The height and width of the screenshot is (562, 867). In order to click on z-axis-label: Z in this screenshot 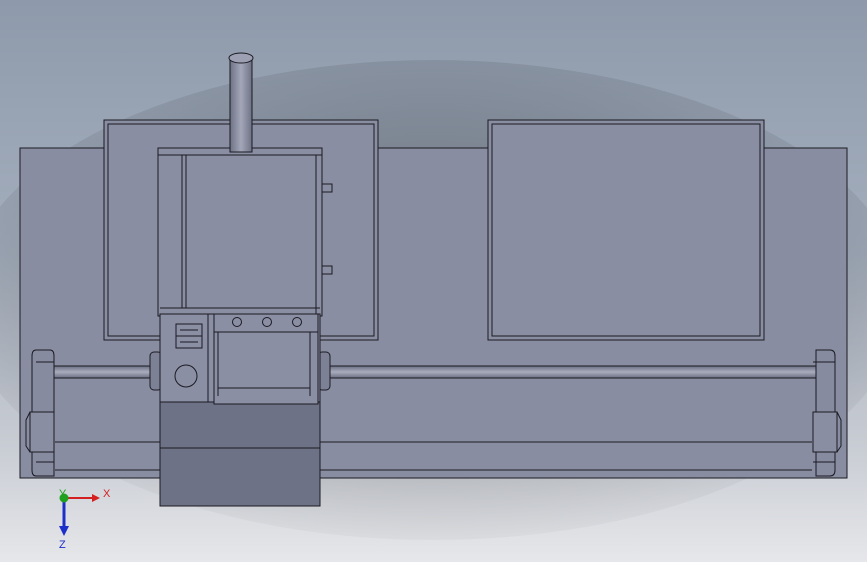, I will do `click(62, 545)`.